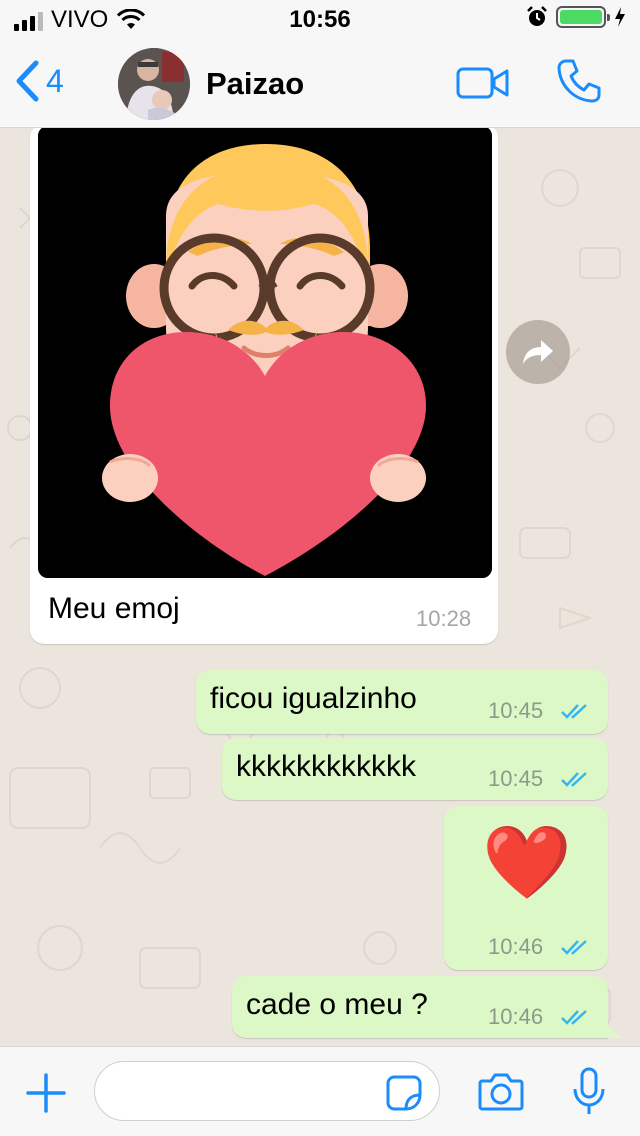 This screenshot has height=1136, width=640. I want to click on status-bar: VIVO 10:56, so click(320, 20).